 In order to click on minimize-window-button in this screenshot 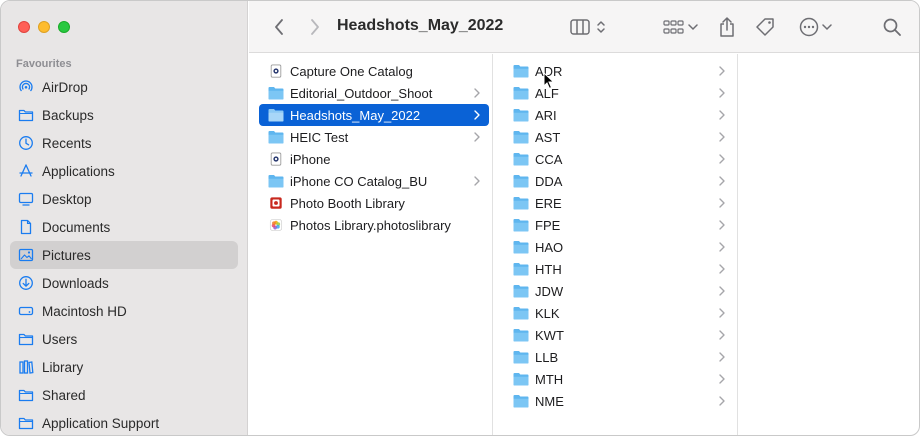, I will do `click(44, 27)`.